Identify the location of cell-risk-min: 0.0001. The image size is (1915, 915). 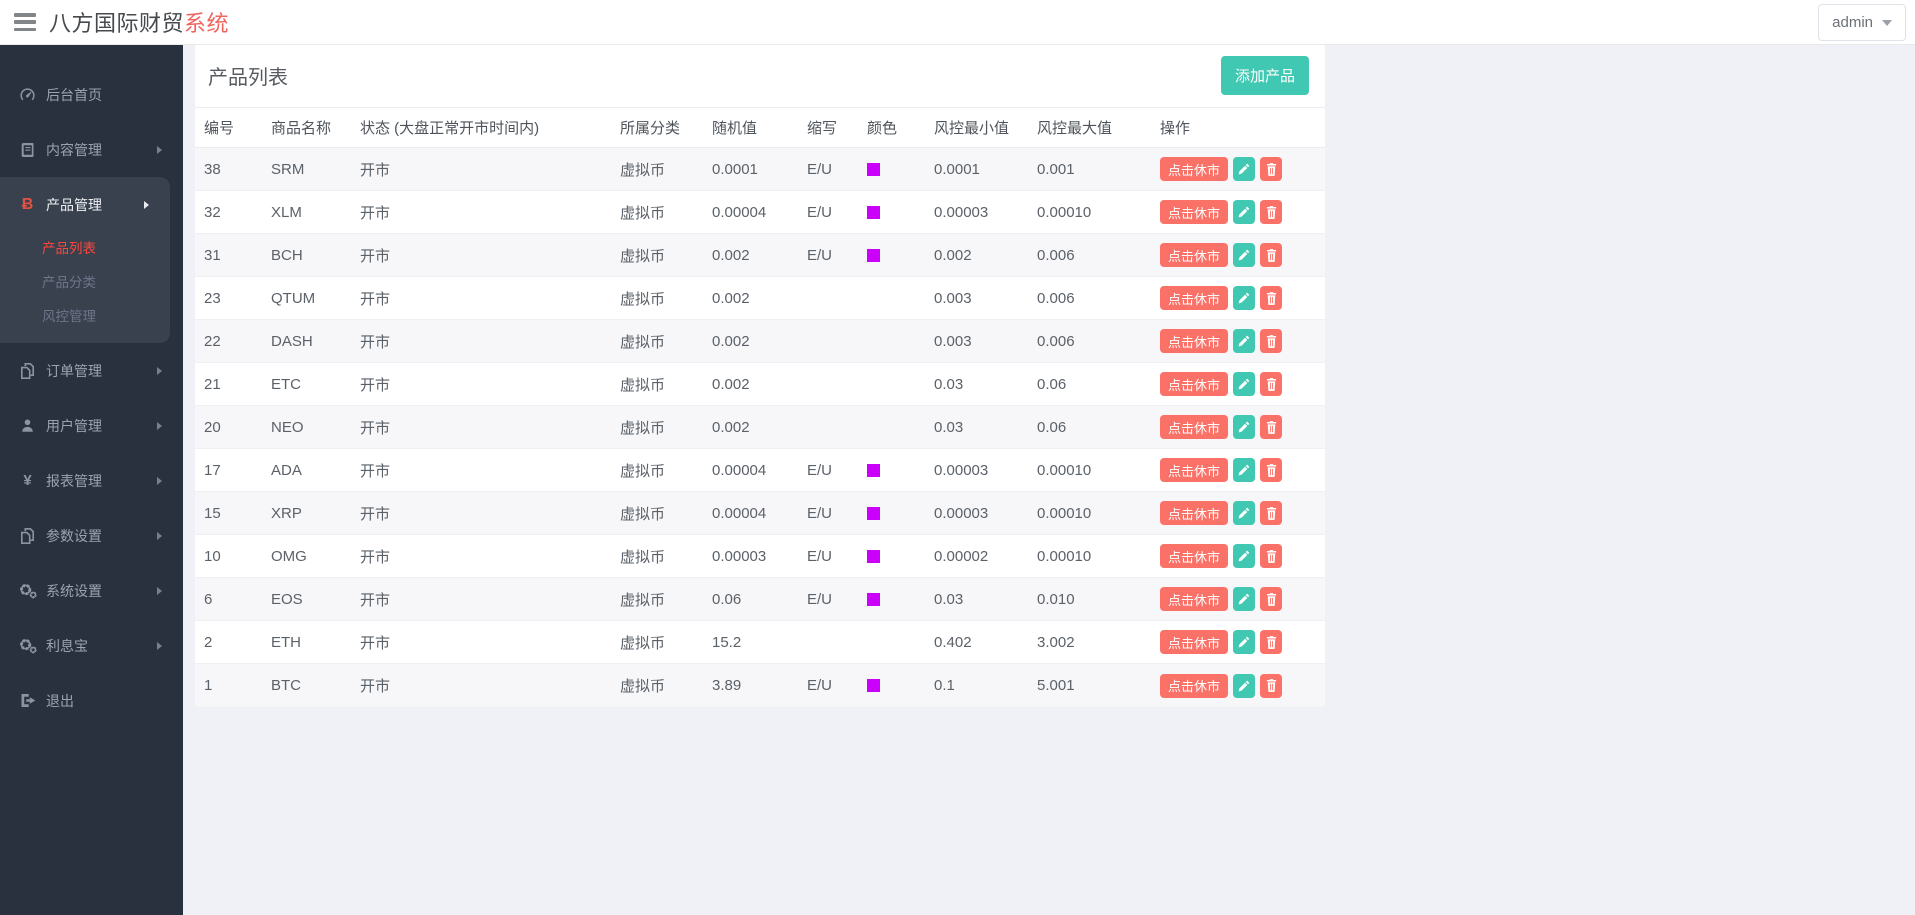
(957, 169).